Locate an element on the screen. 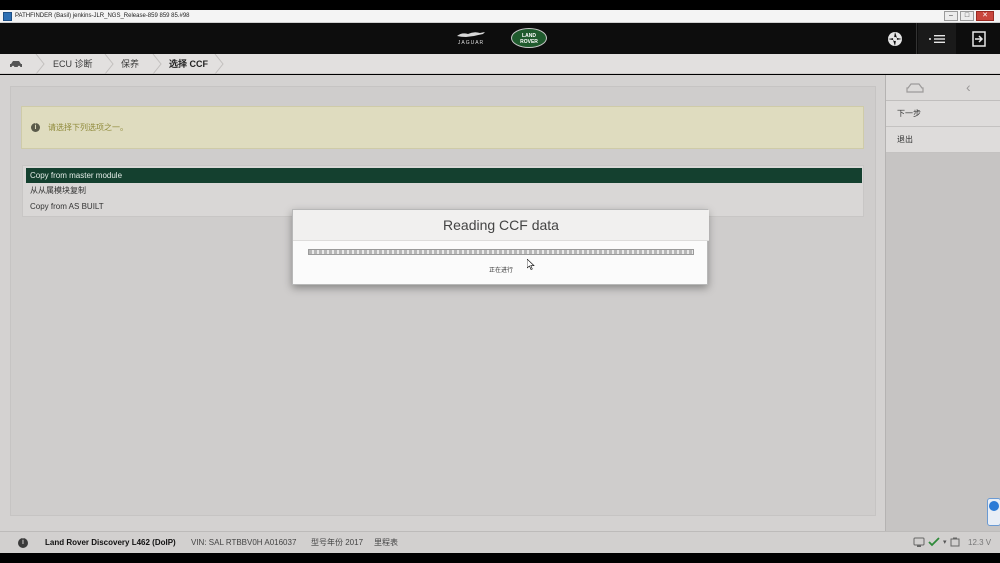  breadcrumb-ecu-diagnosis: ECU 诊断 is located at coordinates (73, 64).